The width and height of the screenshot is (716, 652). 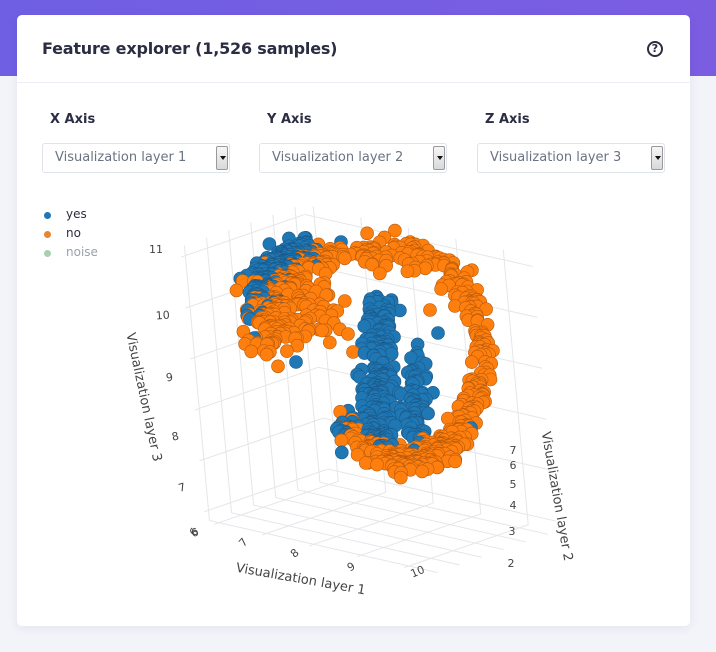 I want to click on y-tick-label: 2, so click(x=511, y=563).